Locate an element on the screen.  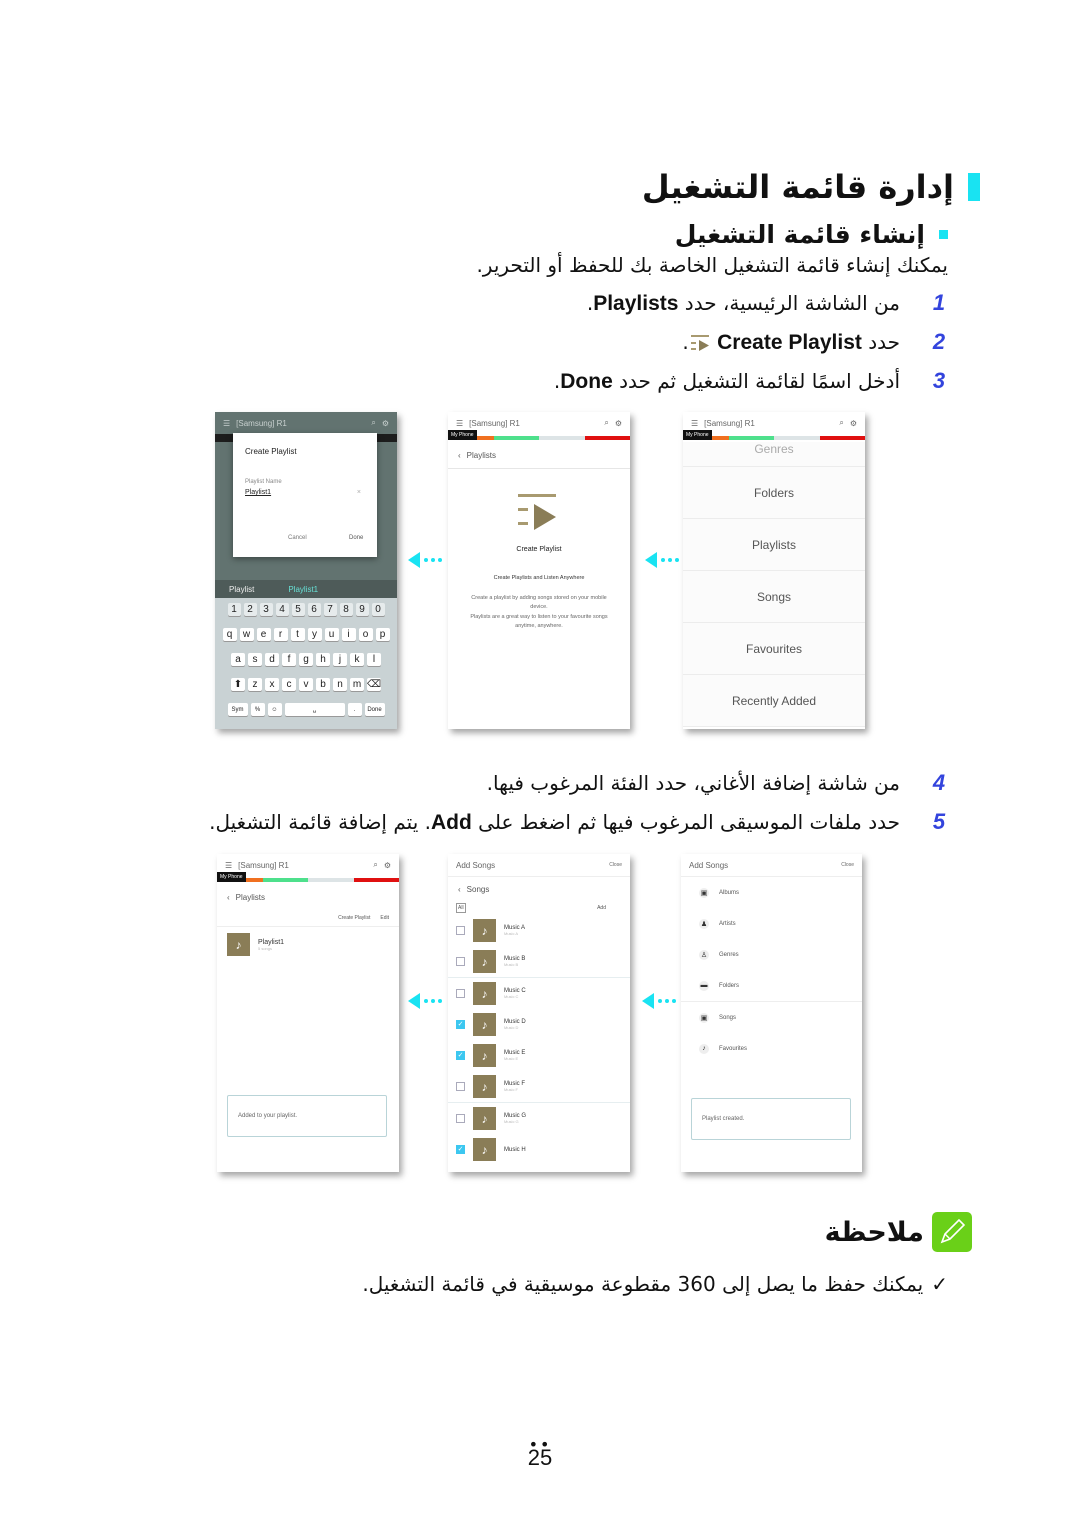
song-row: ✓ ♪ Music E Music E is located at coordinates (539, 1055).